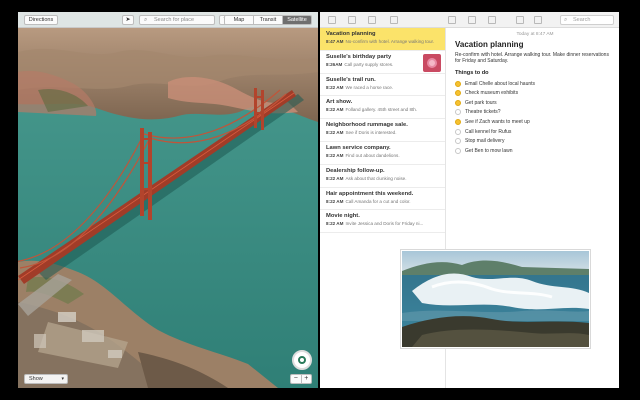 Image resolution: width=640 pixels, height=400 pixels. Describe the element at coordinates (351, 34) in the screenshot. I see `note-title: Vacation planning` at that location.